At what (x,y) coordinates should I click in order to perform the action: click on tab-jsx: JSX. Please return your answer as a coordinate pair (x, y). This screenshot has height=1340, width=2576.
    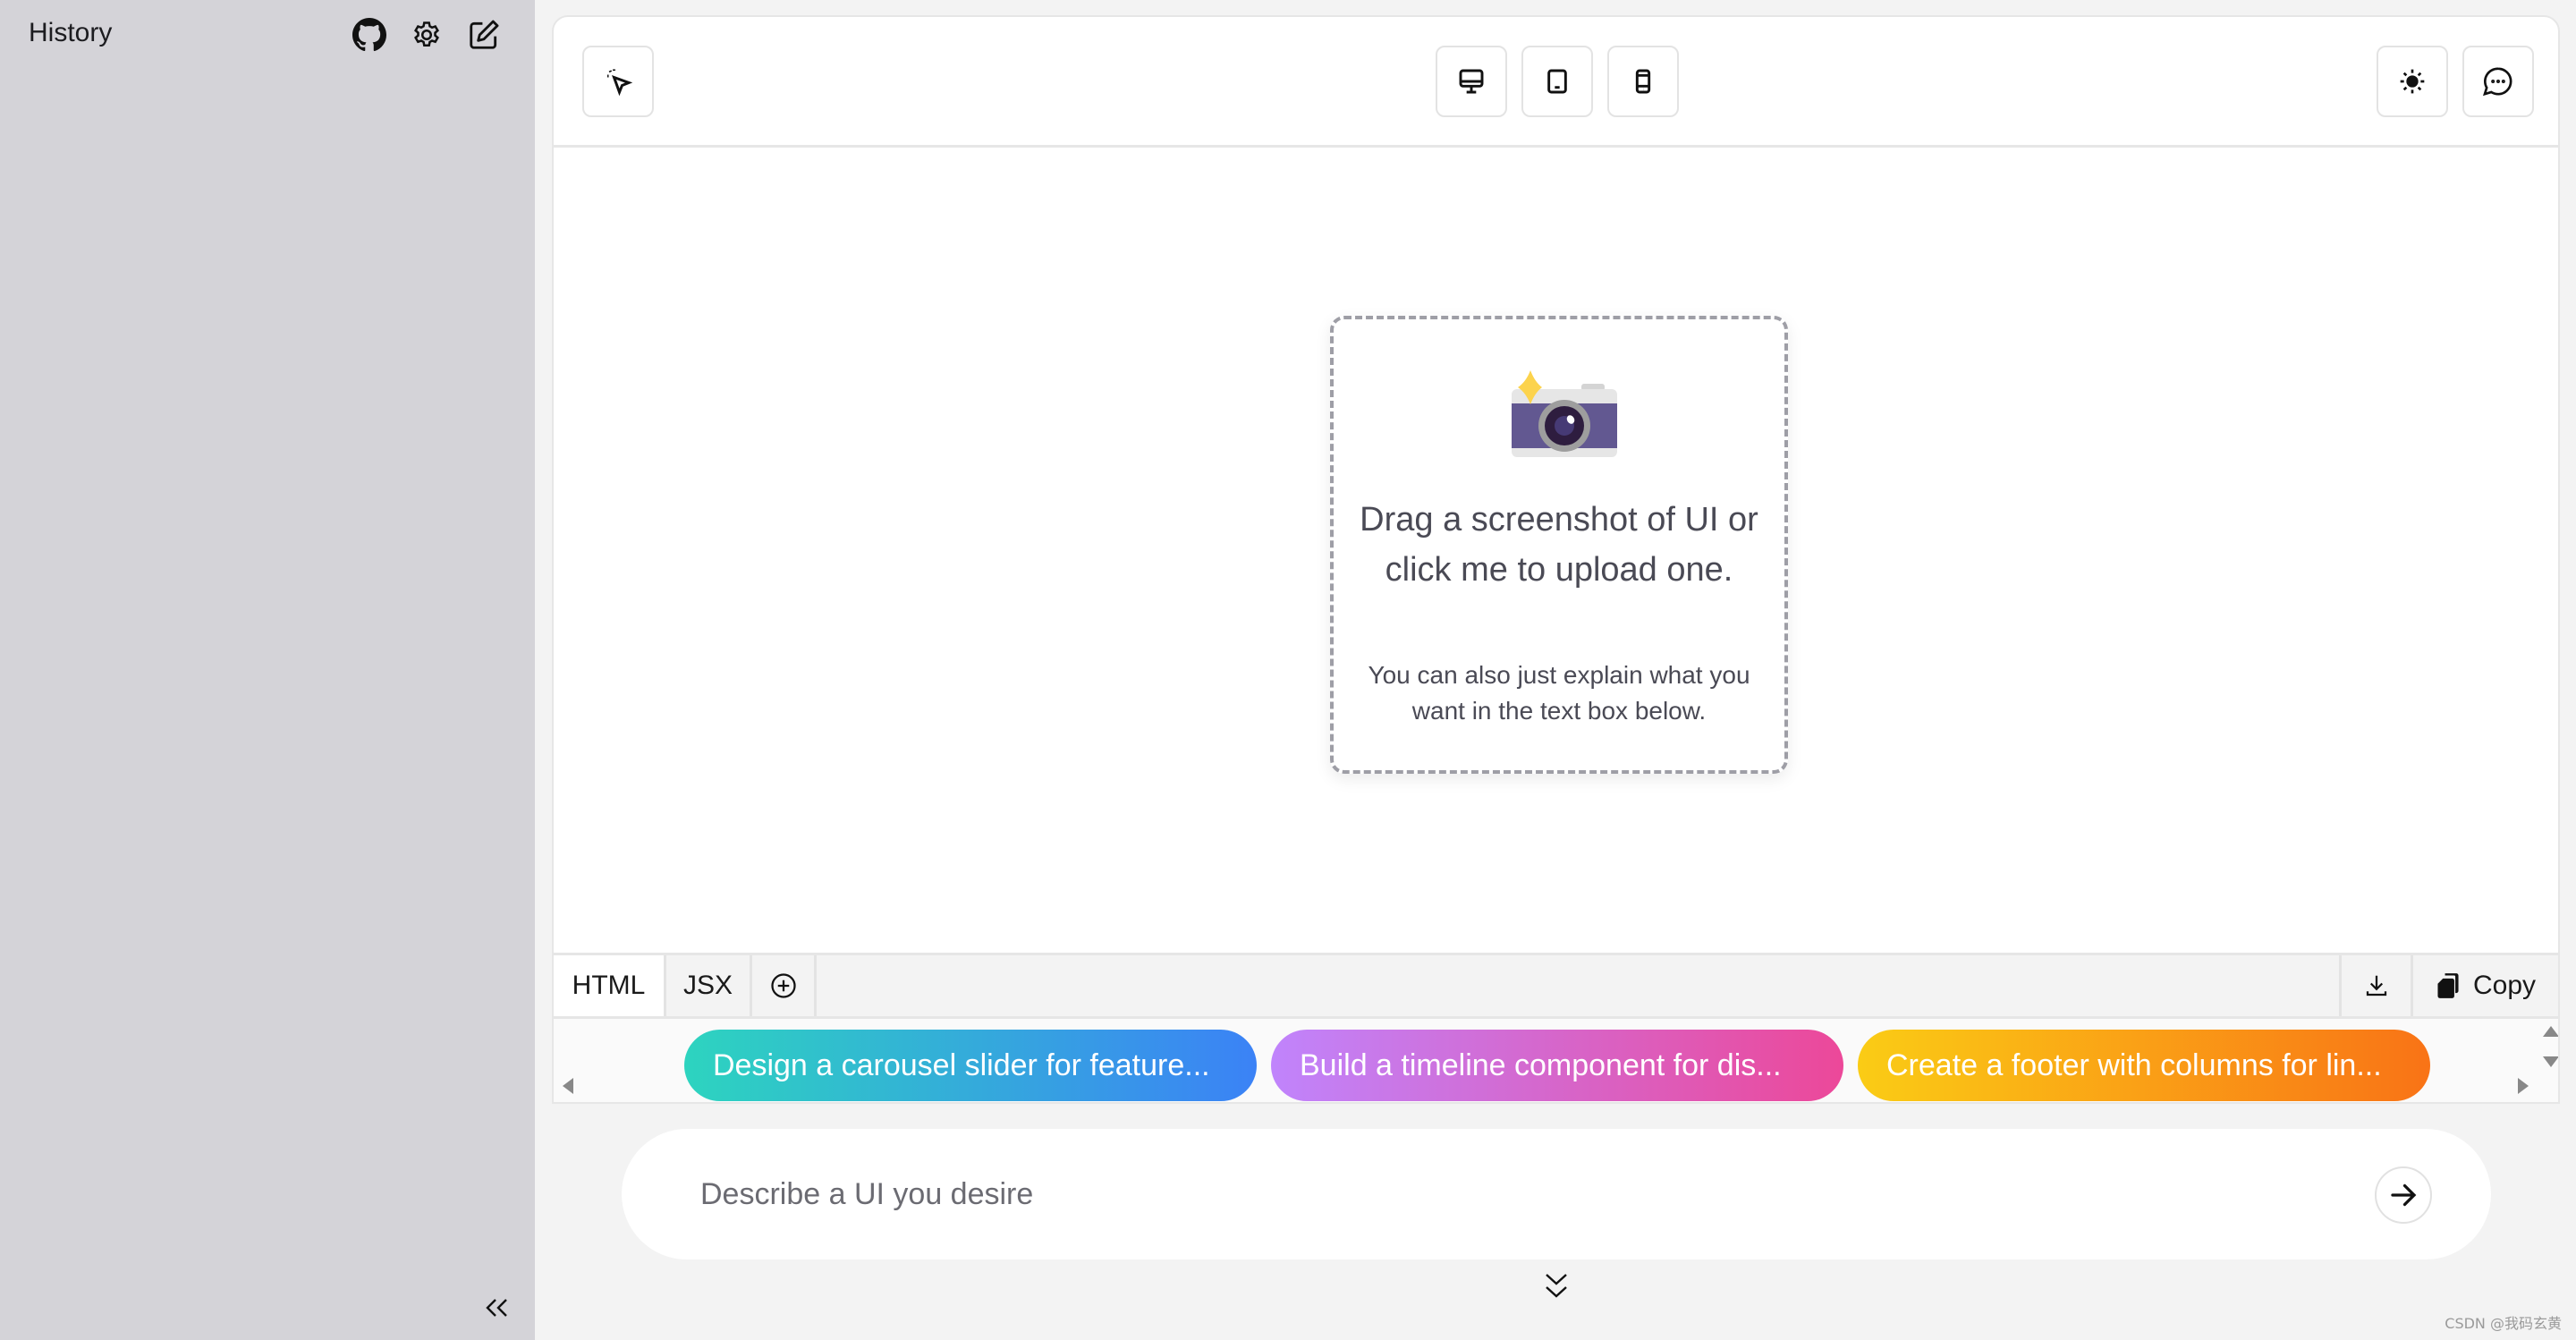
    Looking at the image, I should click on (709, 985).